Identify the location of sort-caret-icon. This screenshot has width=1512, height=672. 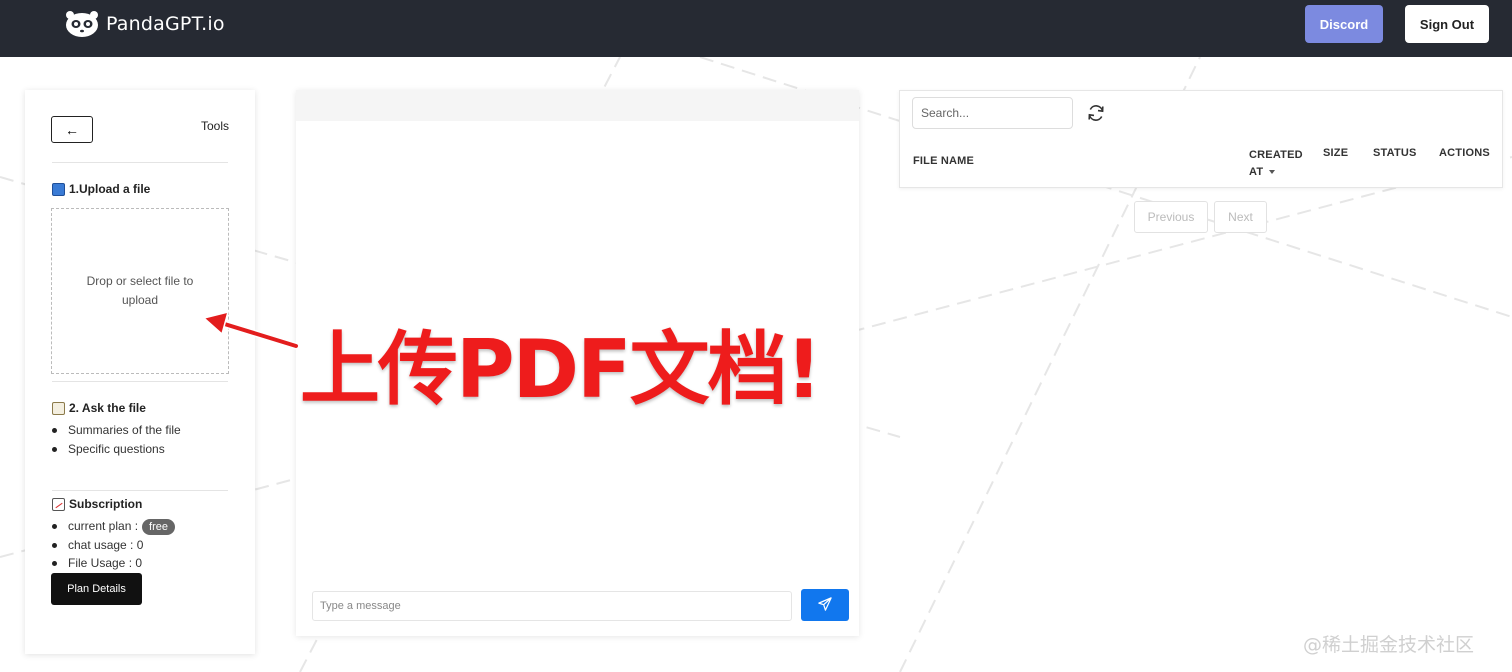
(1272, 172).